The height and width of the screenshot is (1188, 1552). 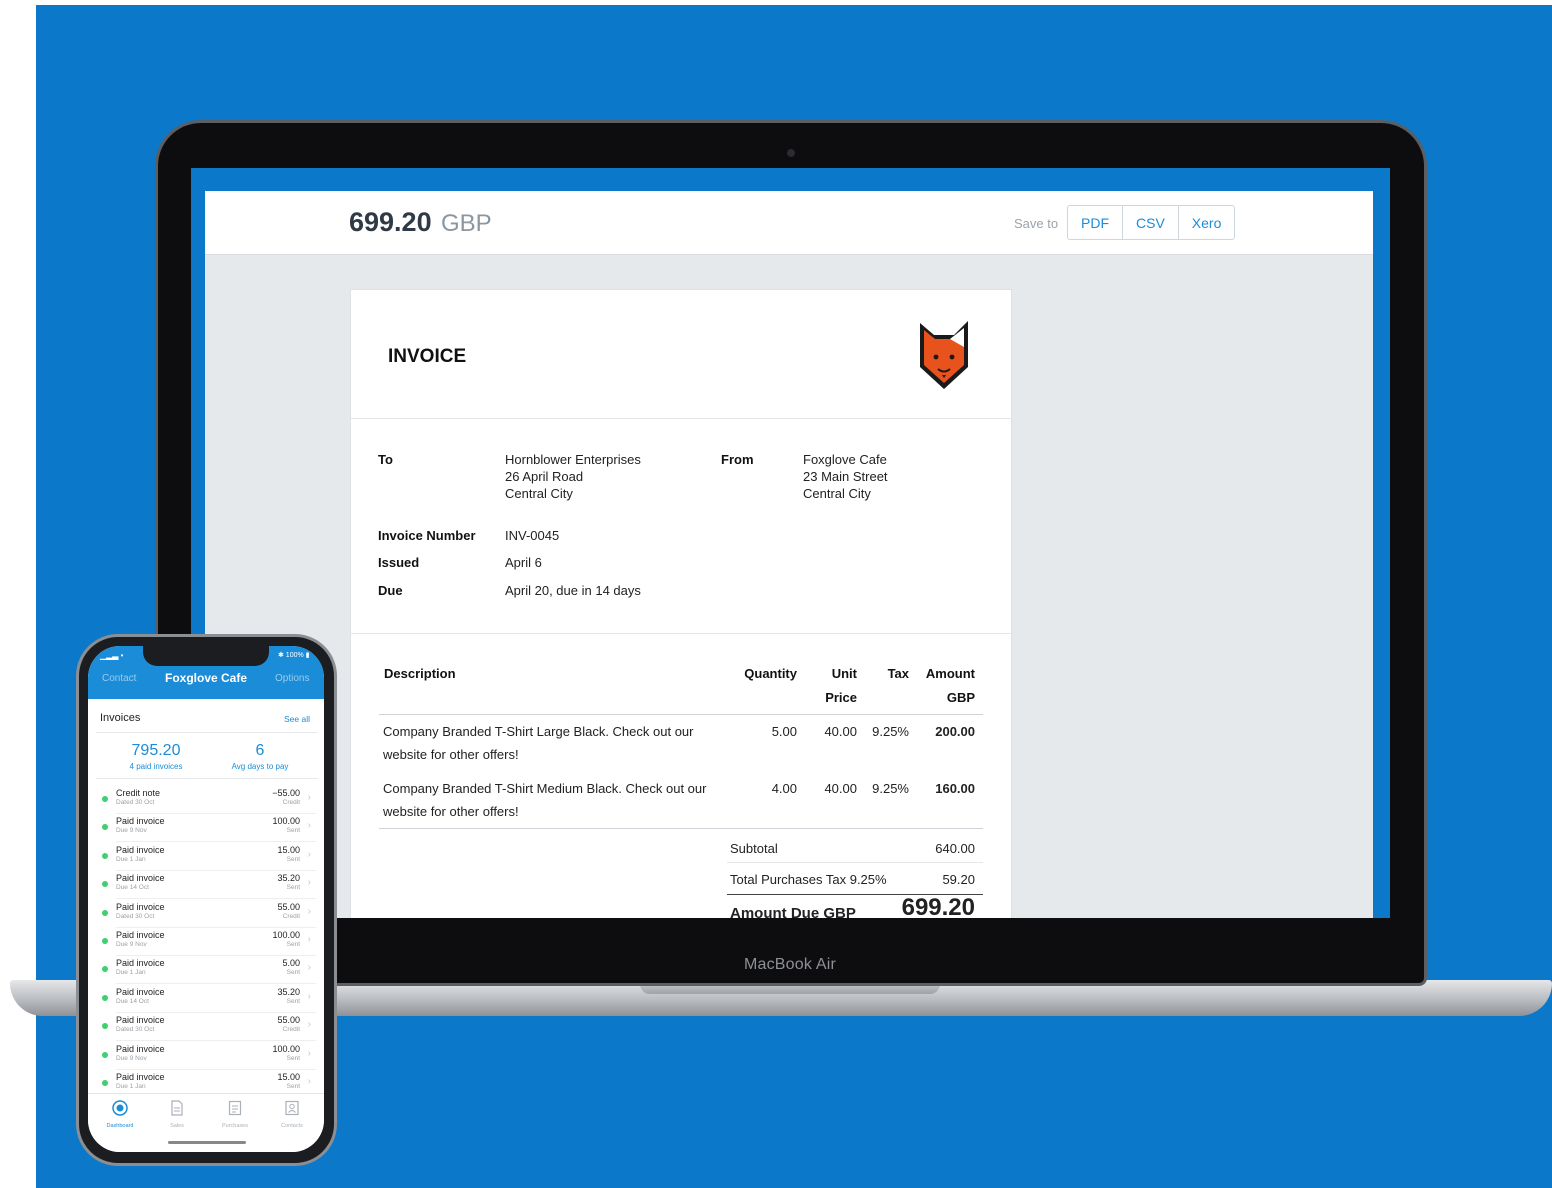 I want to click on avg-days-value: 6, so click(x=260, y=750).